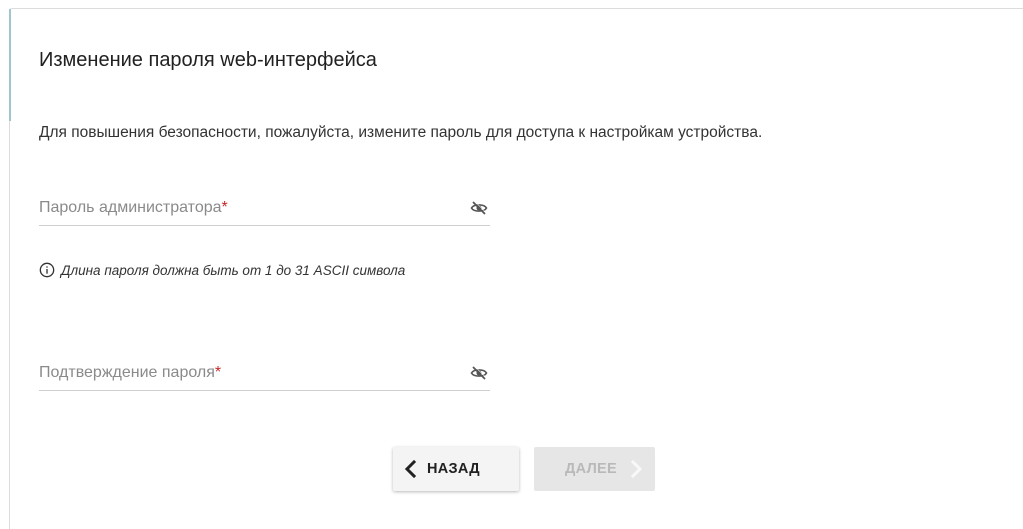 The image size is (1023, 529). What do you see at coordinates (208, 60) in the screenshot?
I see `page-title: Изменение пароля web-интерфейса` at bounding box center [208, 60].